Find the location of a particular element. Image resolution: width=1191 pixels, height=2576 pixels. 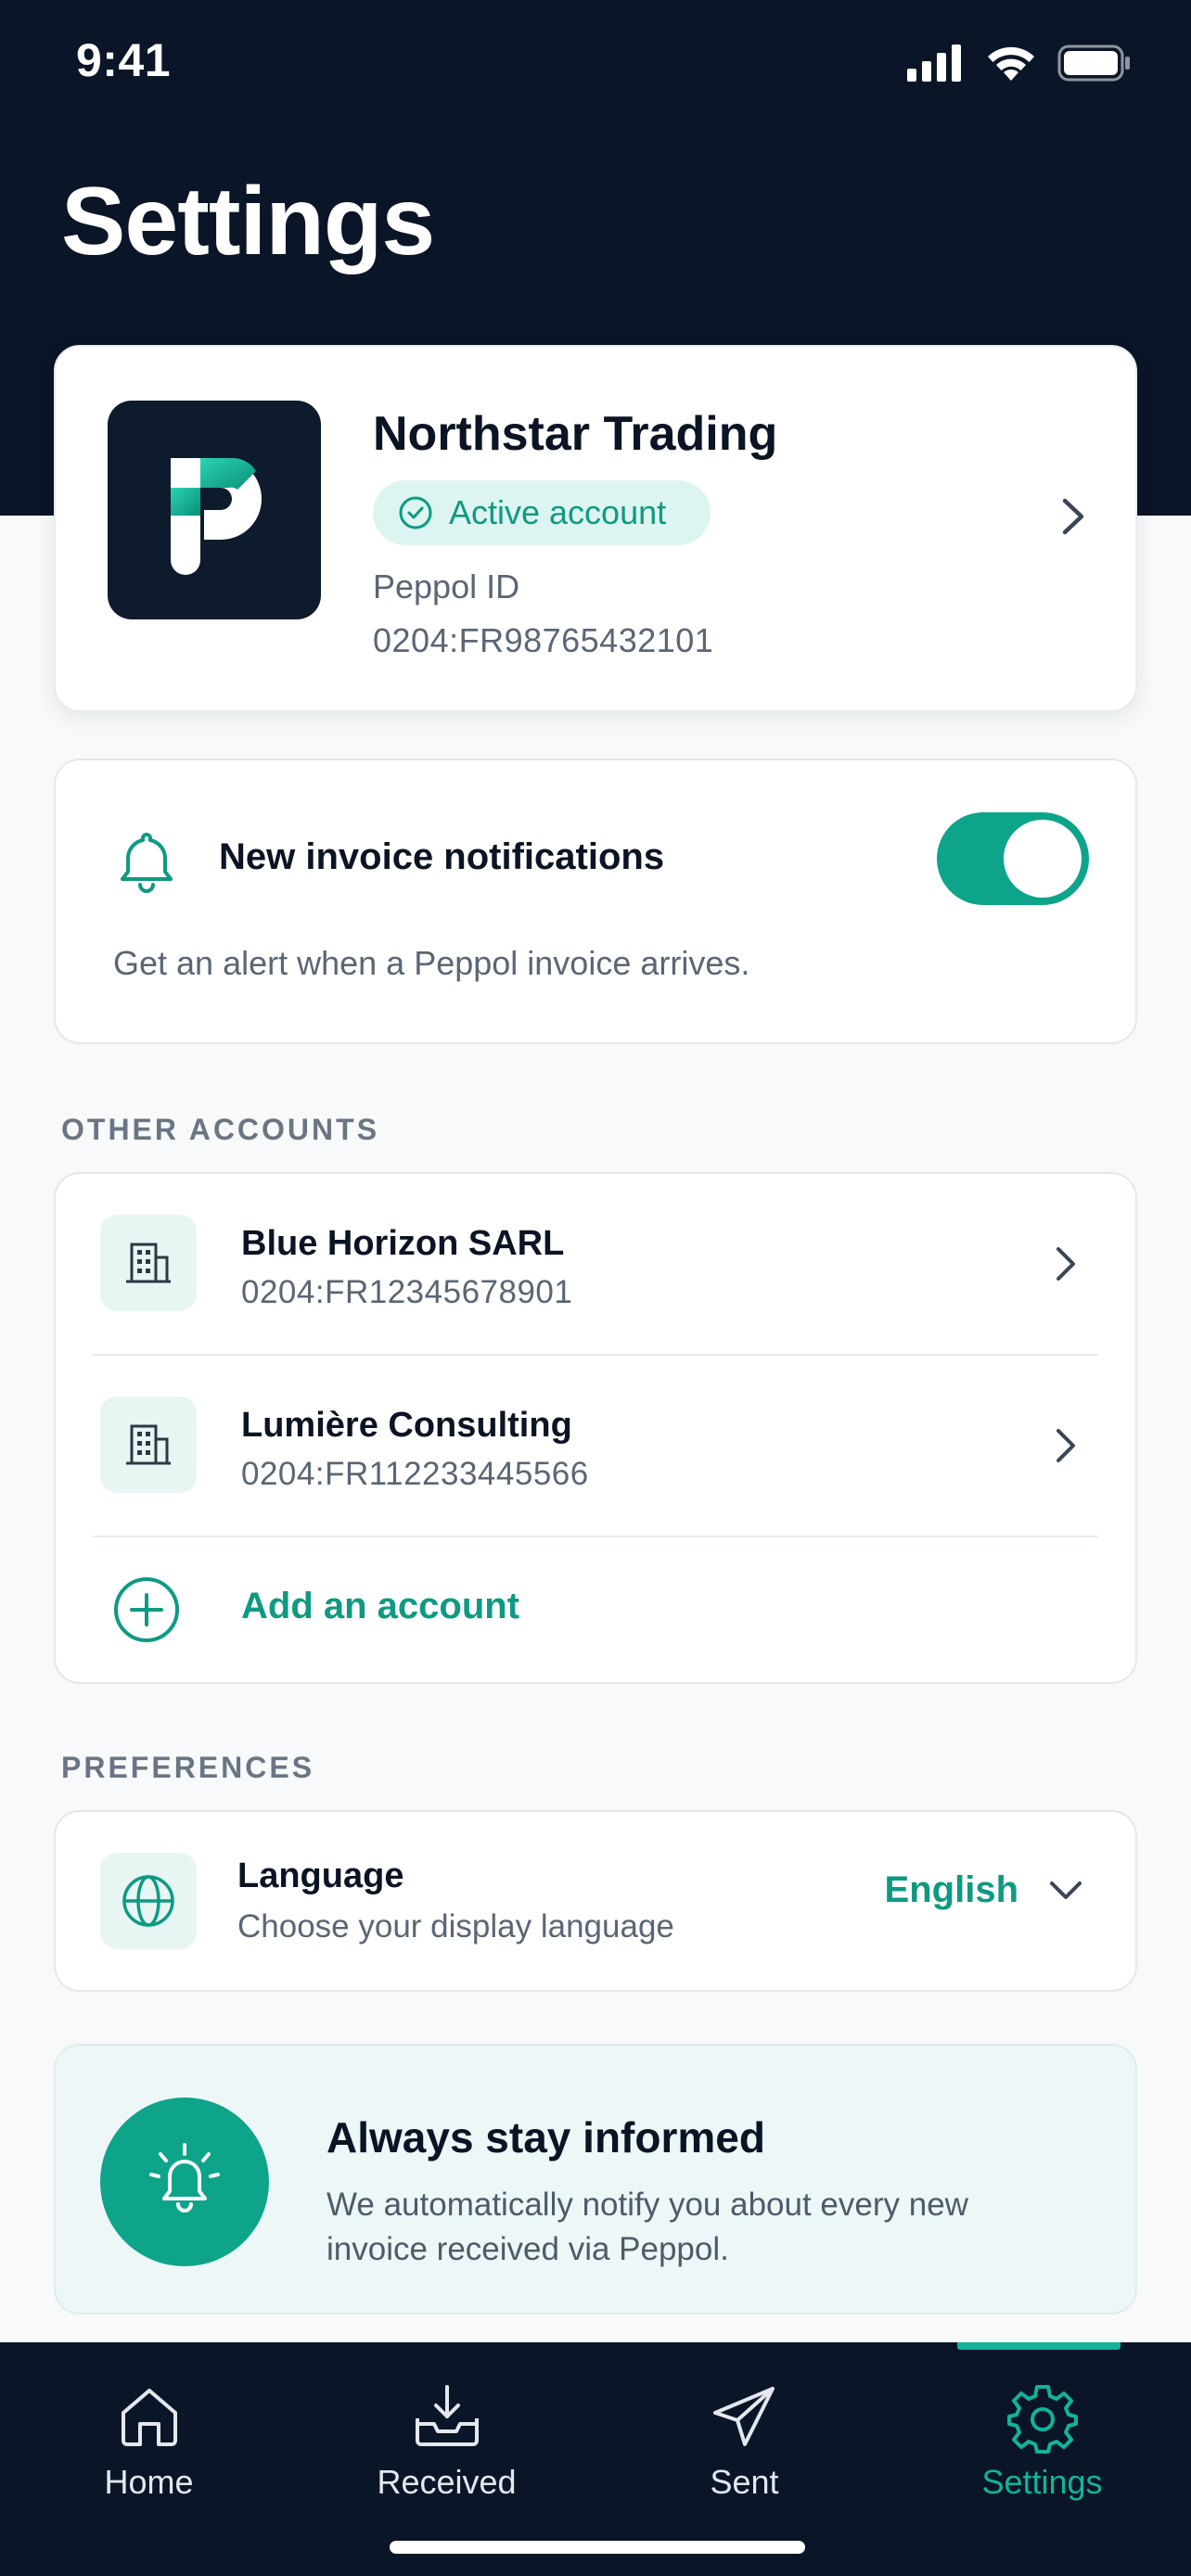

language-title: Language is located at coordinates (321, 1875).